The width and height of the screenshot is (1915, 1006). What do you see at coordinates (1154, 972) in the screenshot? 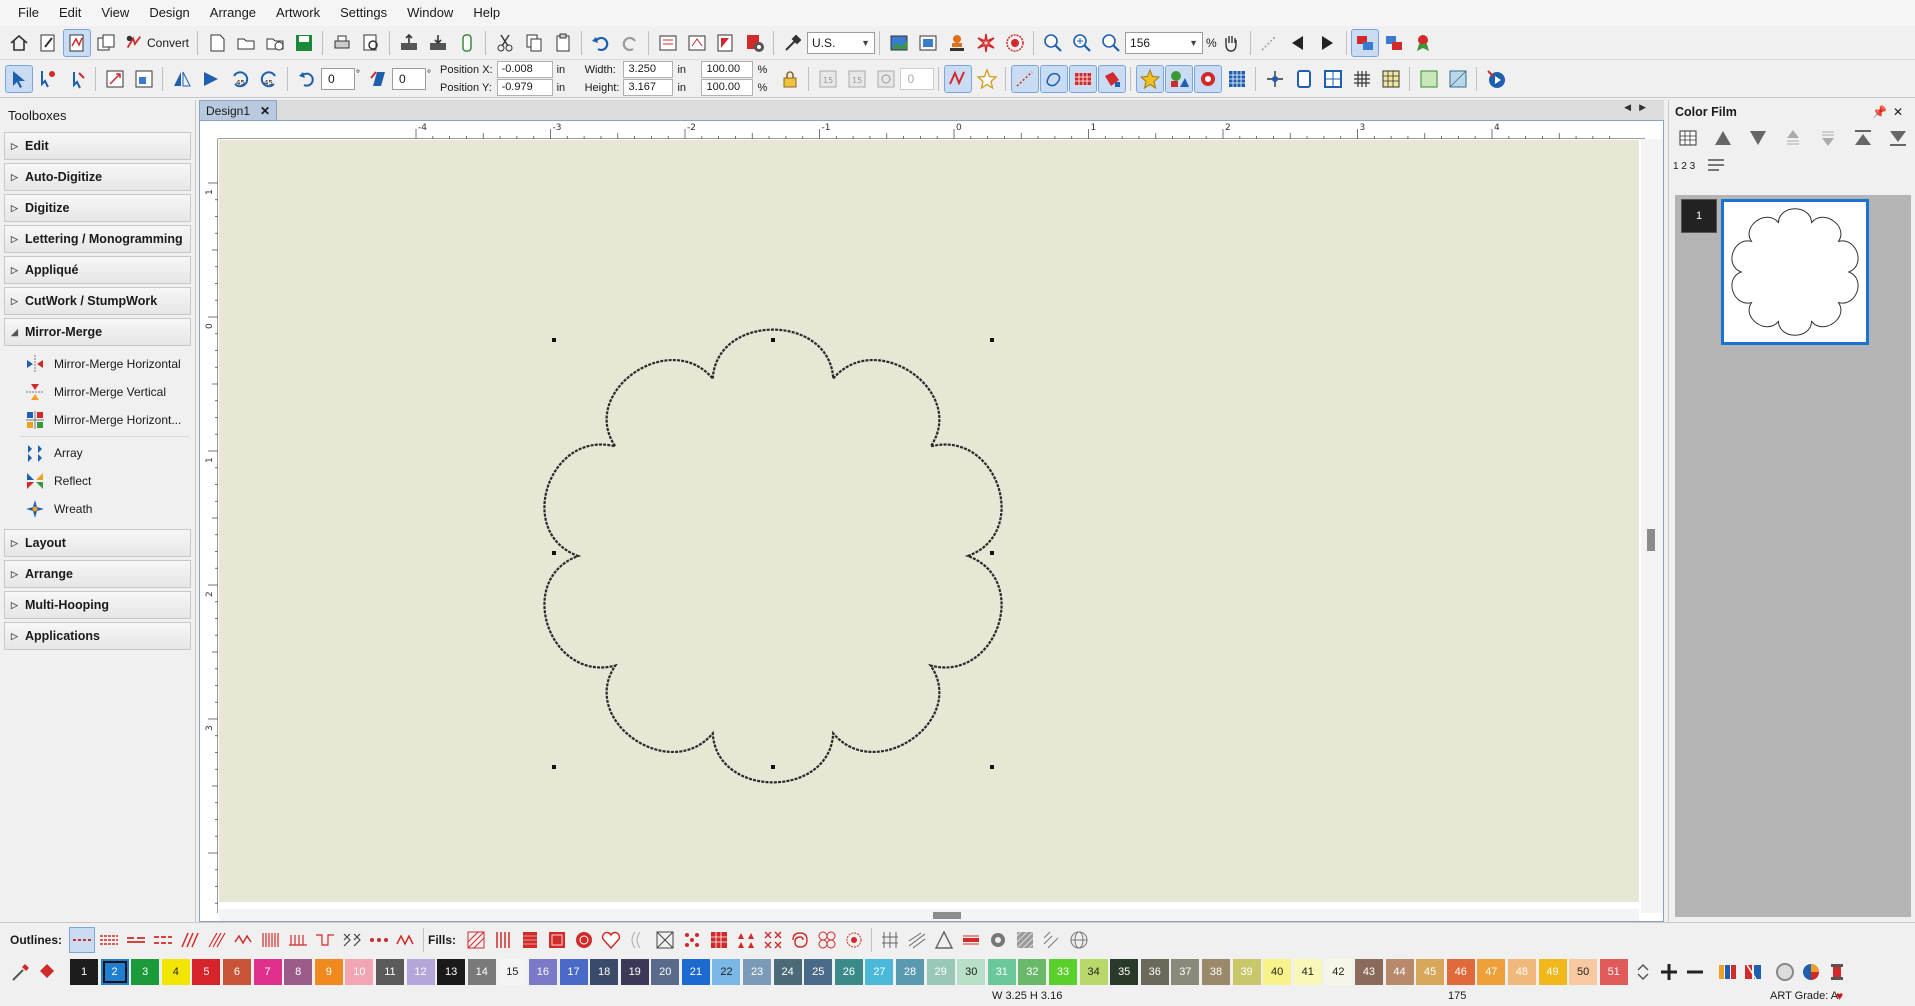
I see `color-swatch-36: 36` at bounding box center [1154, 972].